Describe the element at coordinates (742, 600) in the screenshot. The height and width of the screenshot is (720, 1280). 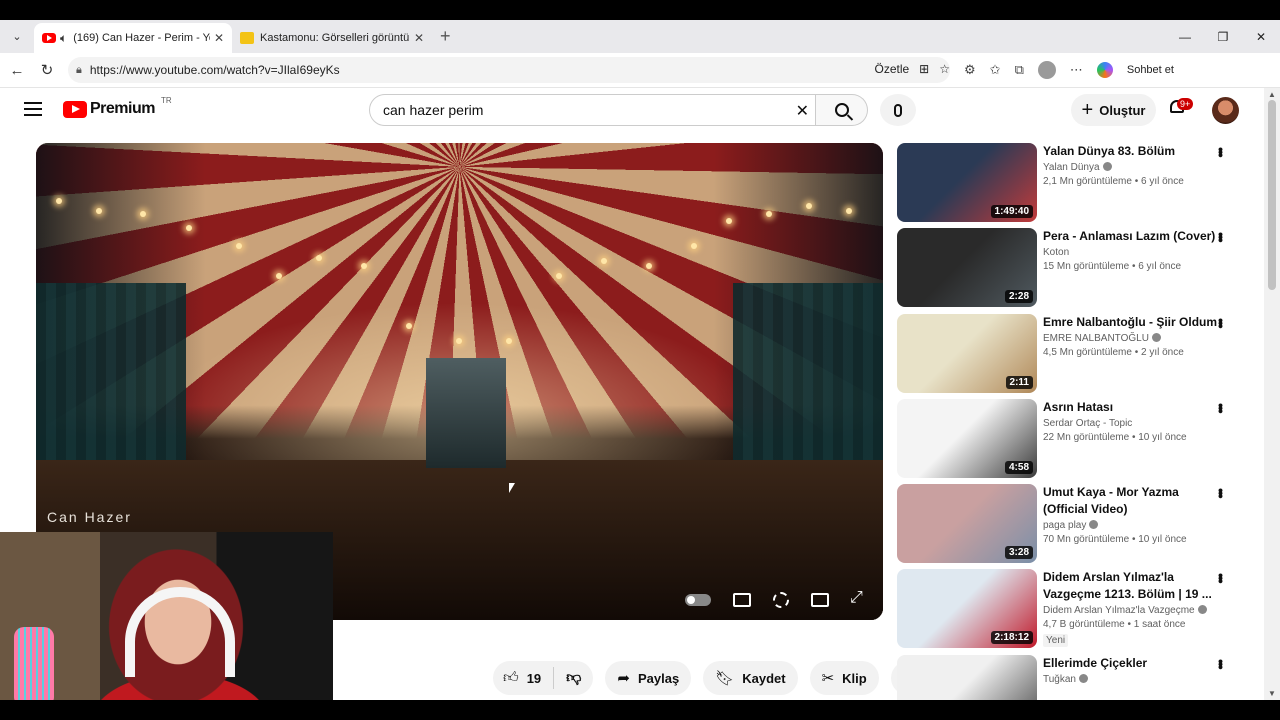
I see `subtitles-icon` at that location.